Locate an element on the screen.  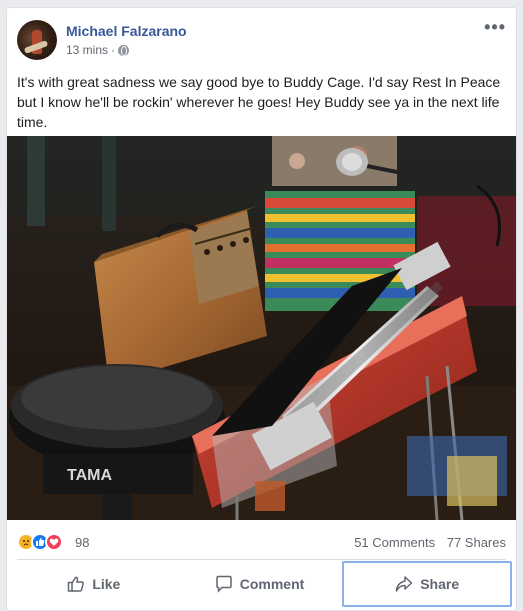
reaction-count: 98 is located at coordinates (82, 542).